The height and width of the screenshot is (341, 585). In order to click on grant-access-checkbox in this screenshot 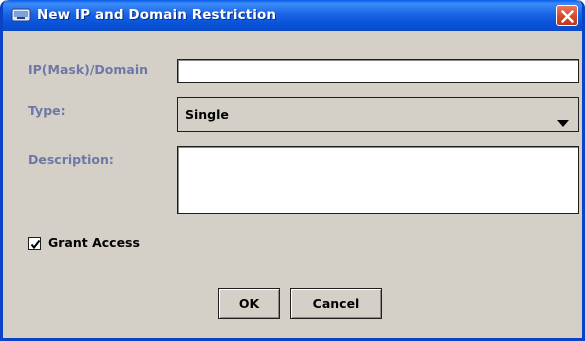, I will do `click(34, 243)`.